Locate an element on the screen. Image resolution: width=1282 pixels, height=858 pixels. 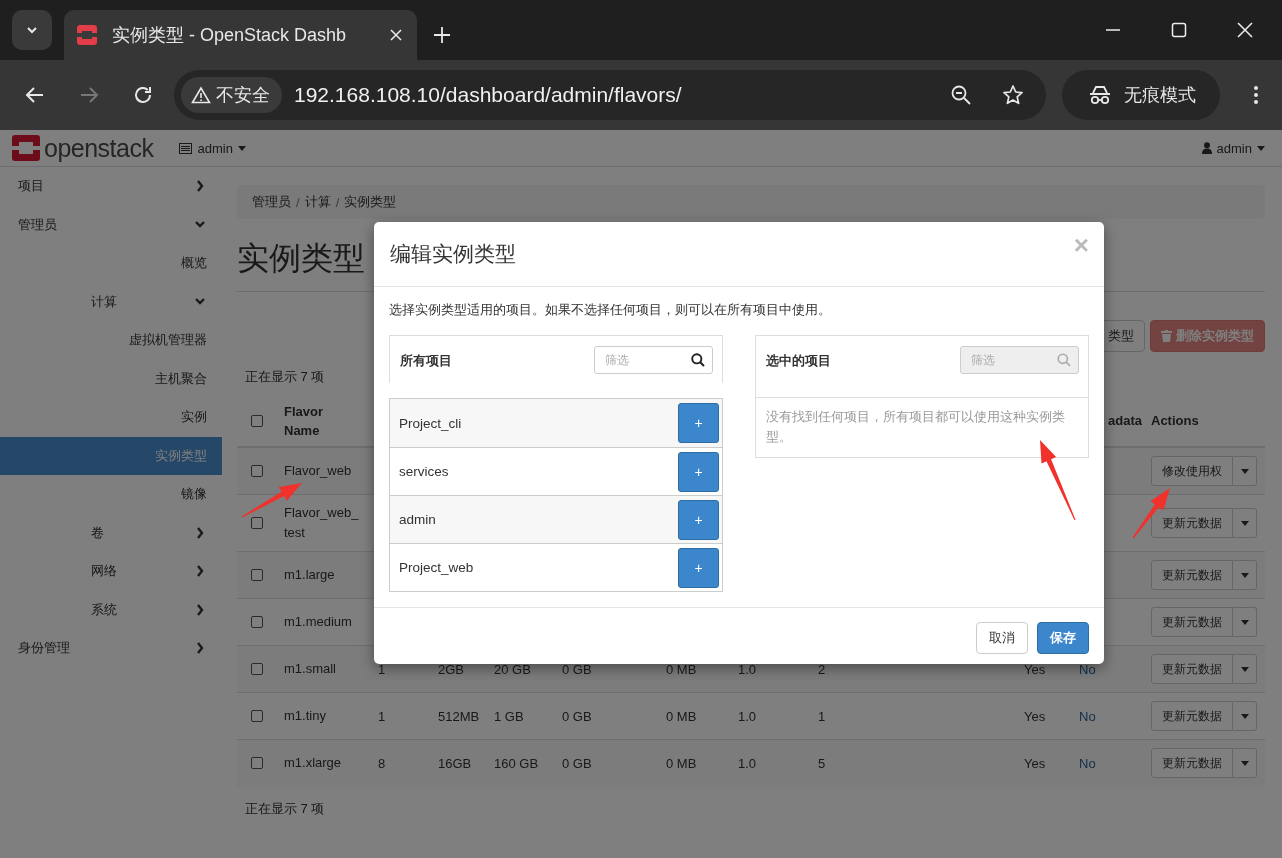
user-menu: admin is located at coordinates (1233, 148).